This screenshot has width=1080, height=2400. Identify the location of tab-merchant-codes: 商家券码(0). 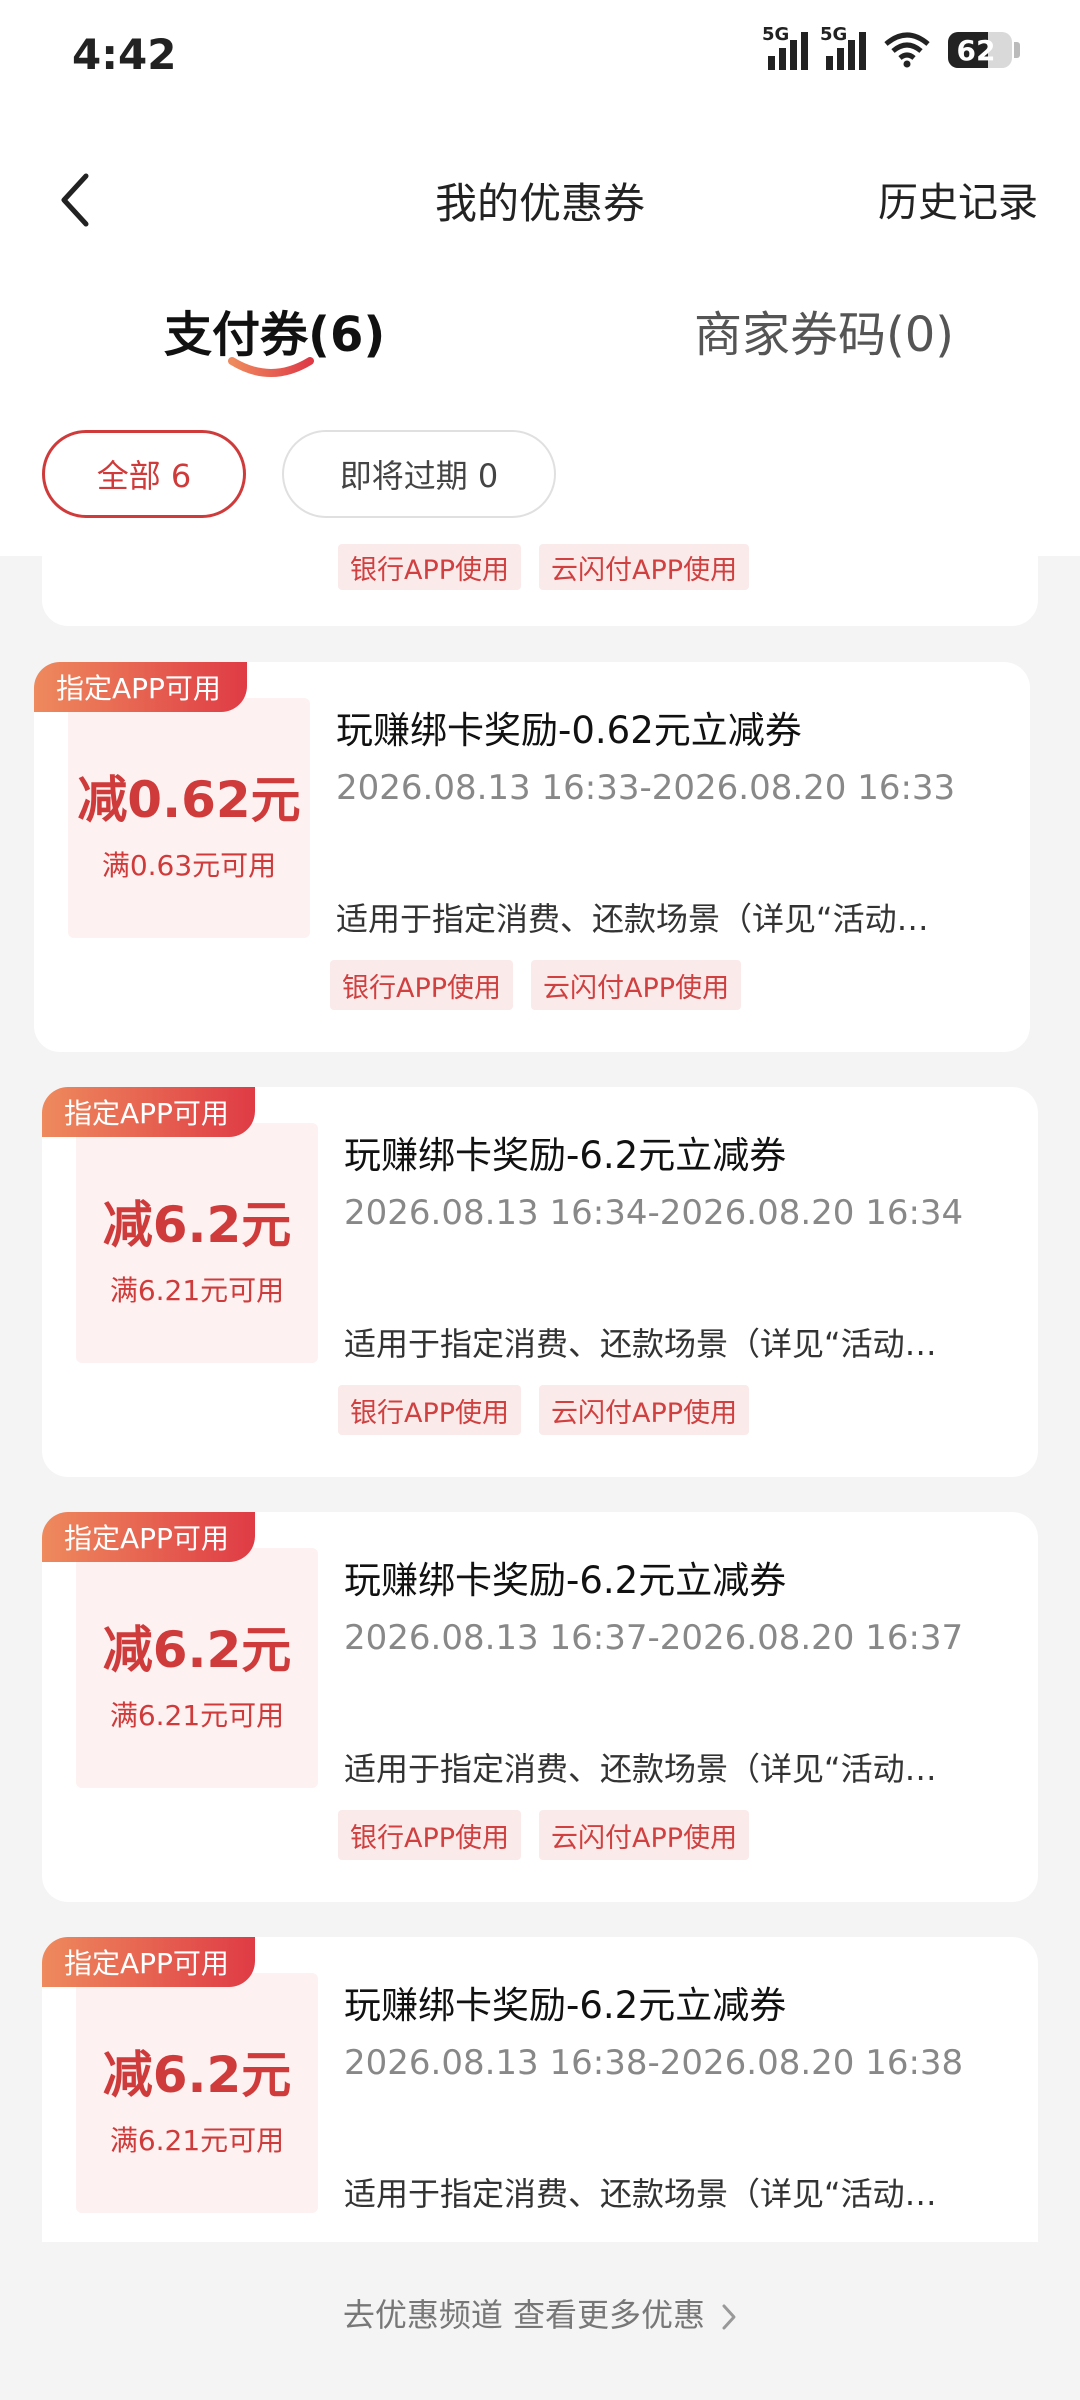
(824, 330).